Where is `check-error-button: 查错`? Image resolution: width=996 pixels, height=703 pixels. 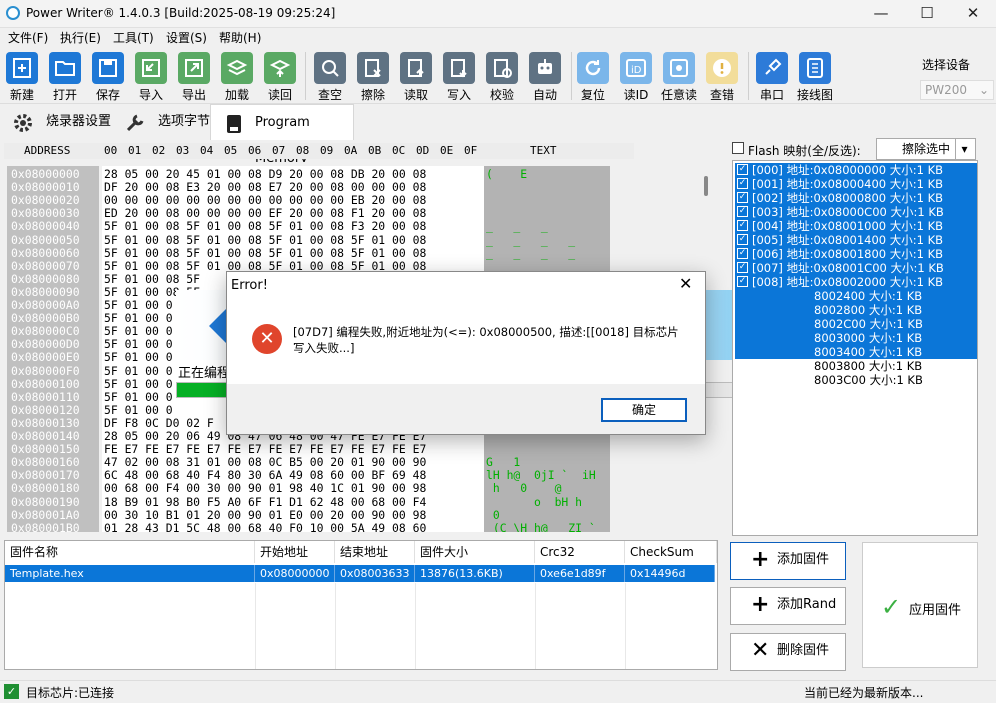 check-error-button: 查错 is located at coordinates (722, 78).